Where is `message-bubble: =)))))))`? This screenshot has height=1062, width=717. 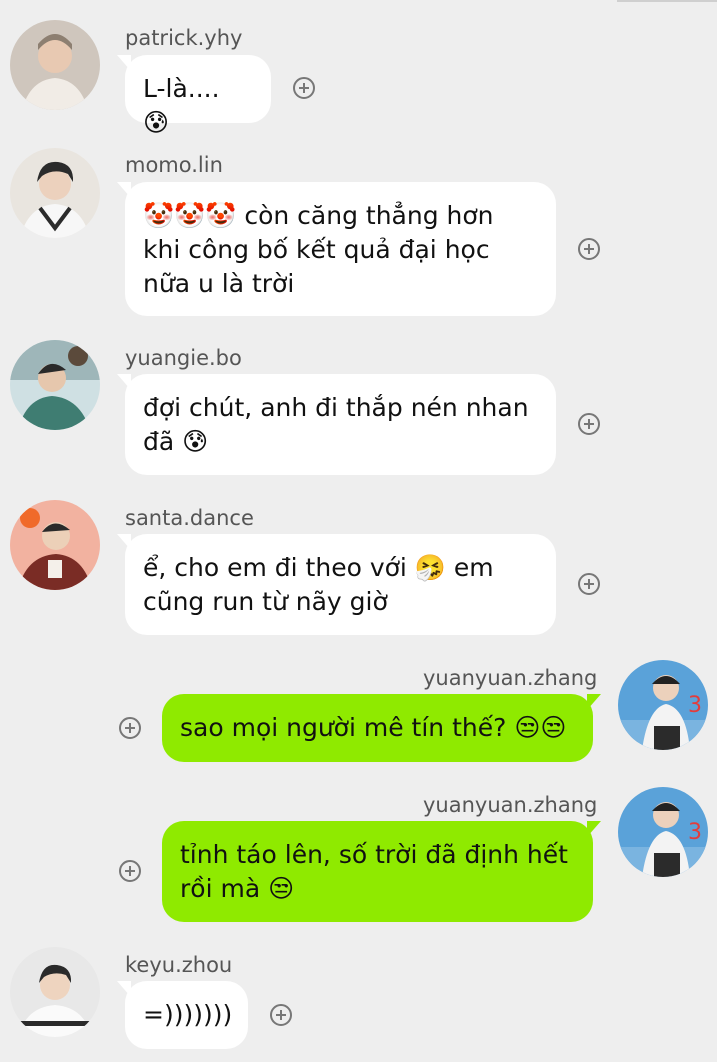
message-bubble: =))))))) is located at coordinates (182, 1015).